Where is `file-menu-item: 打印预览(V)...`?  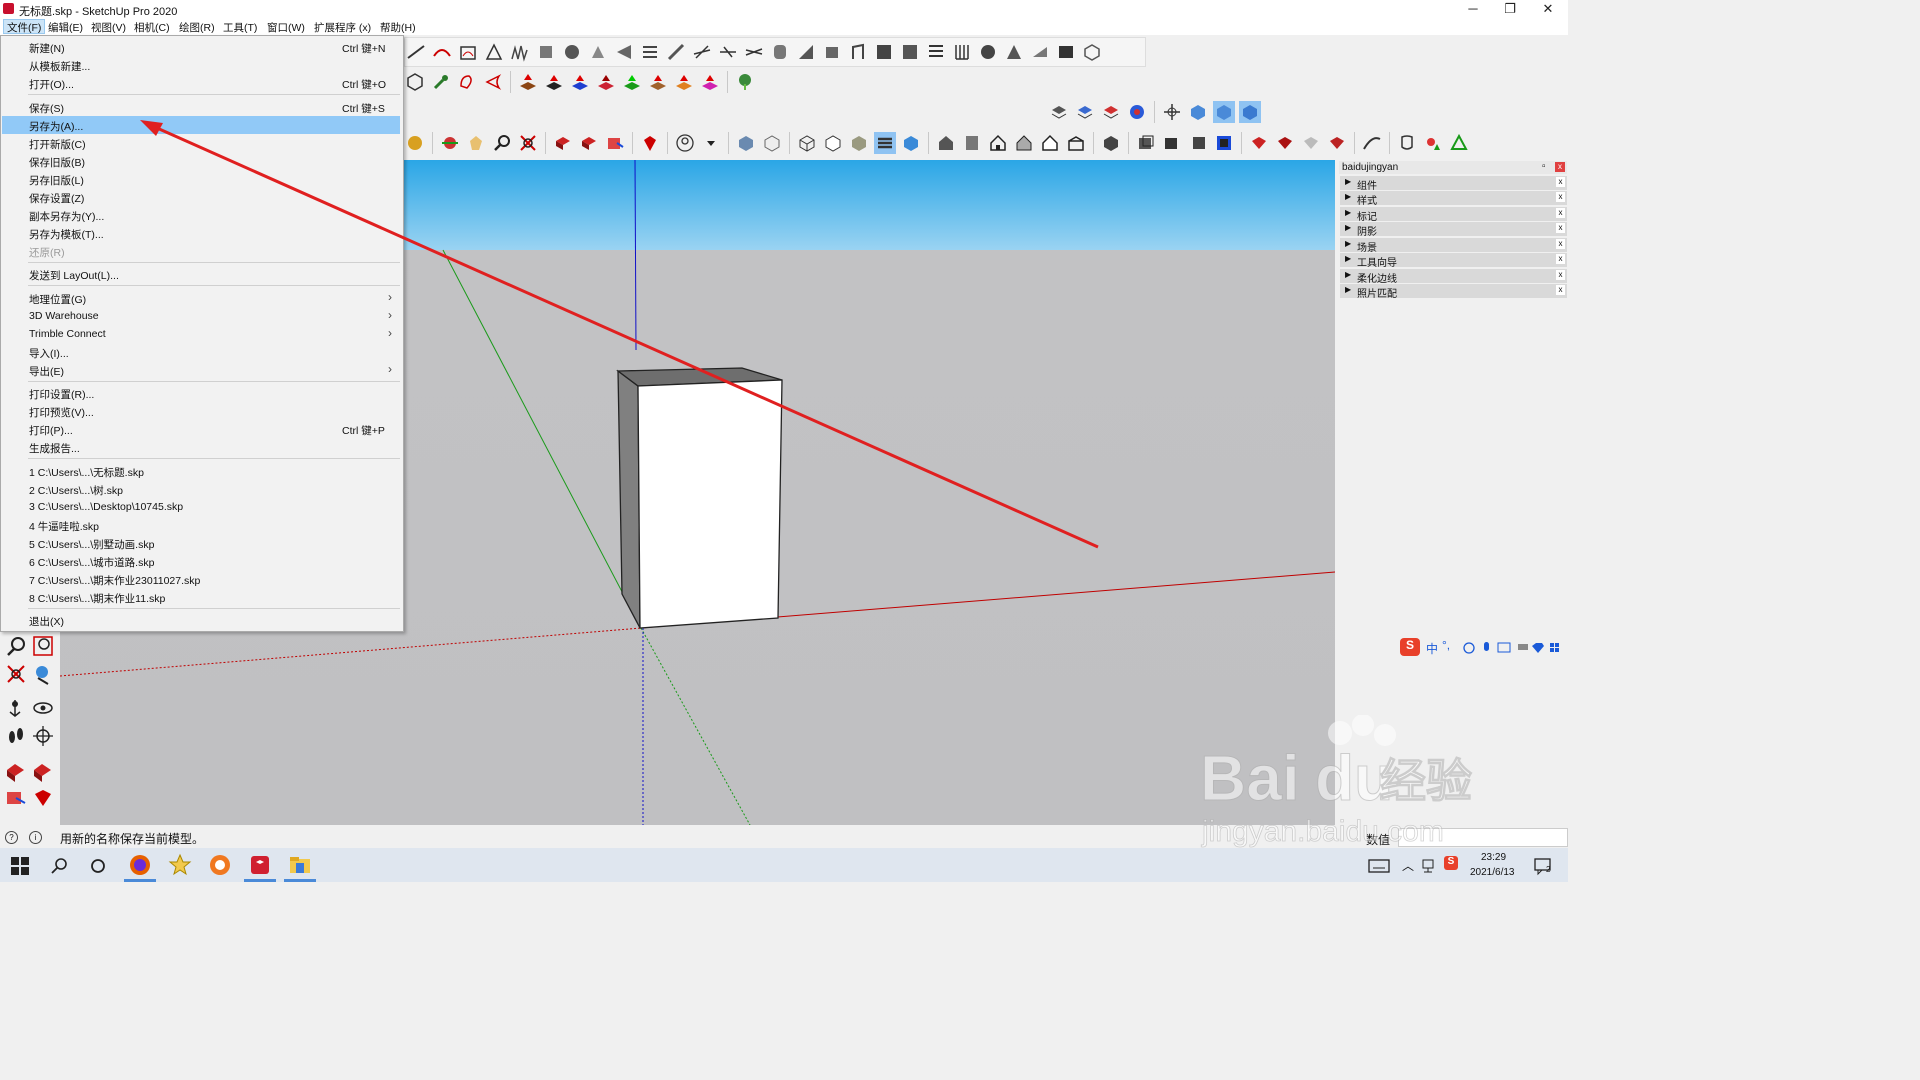
file-menu-item: 打印预览(V)... is located at coordinates (201, 411).